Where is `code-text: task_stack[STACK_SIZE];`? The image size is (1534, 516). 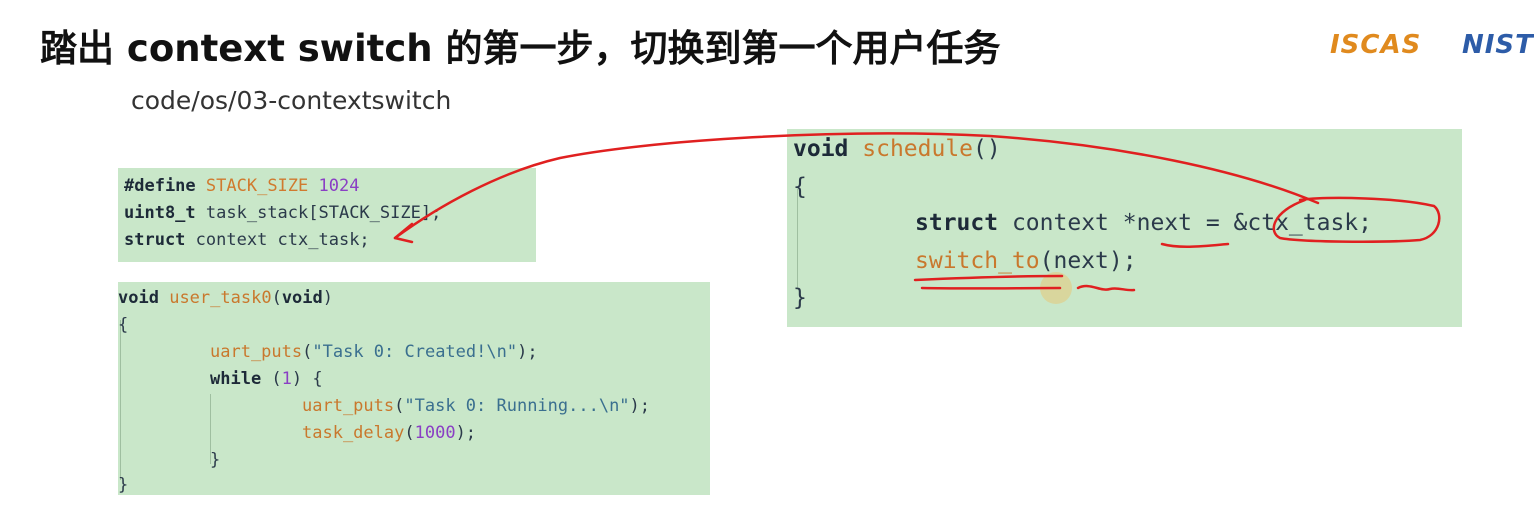 code-text: task_stack[STACK_SIZE]; is located at coordinates (323, 213).